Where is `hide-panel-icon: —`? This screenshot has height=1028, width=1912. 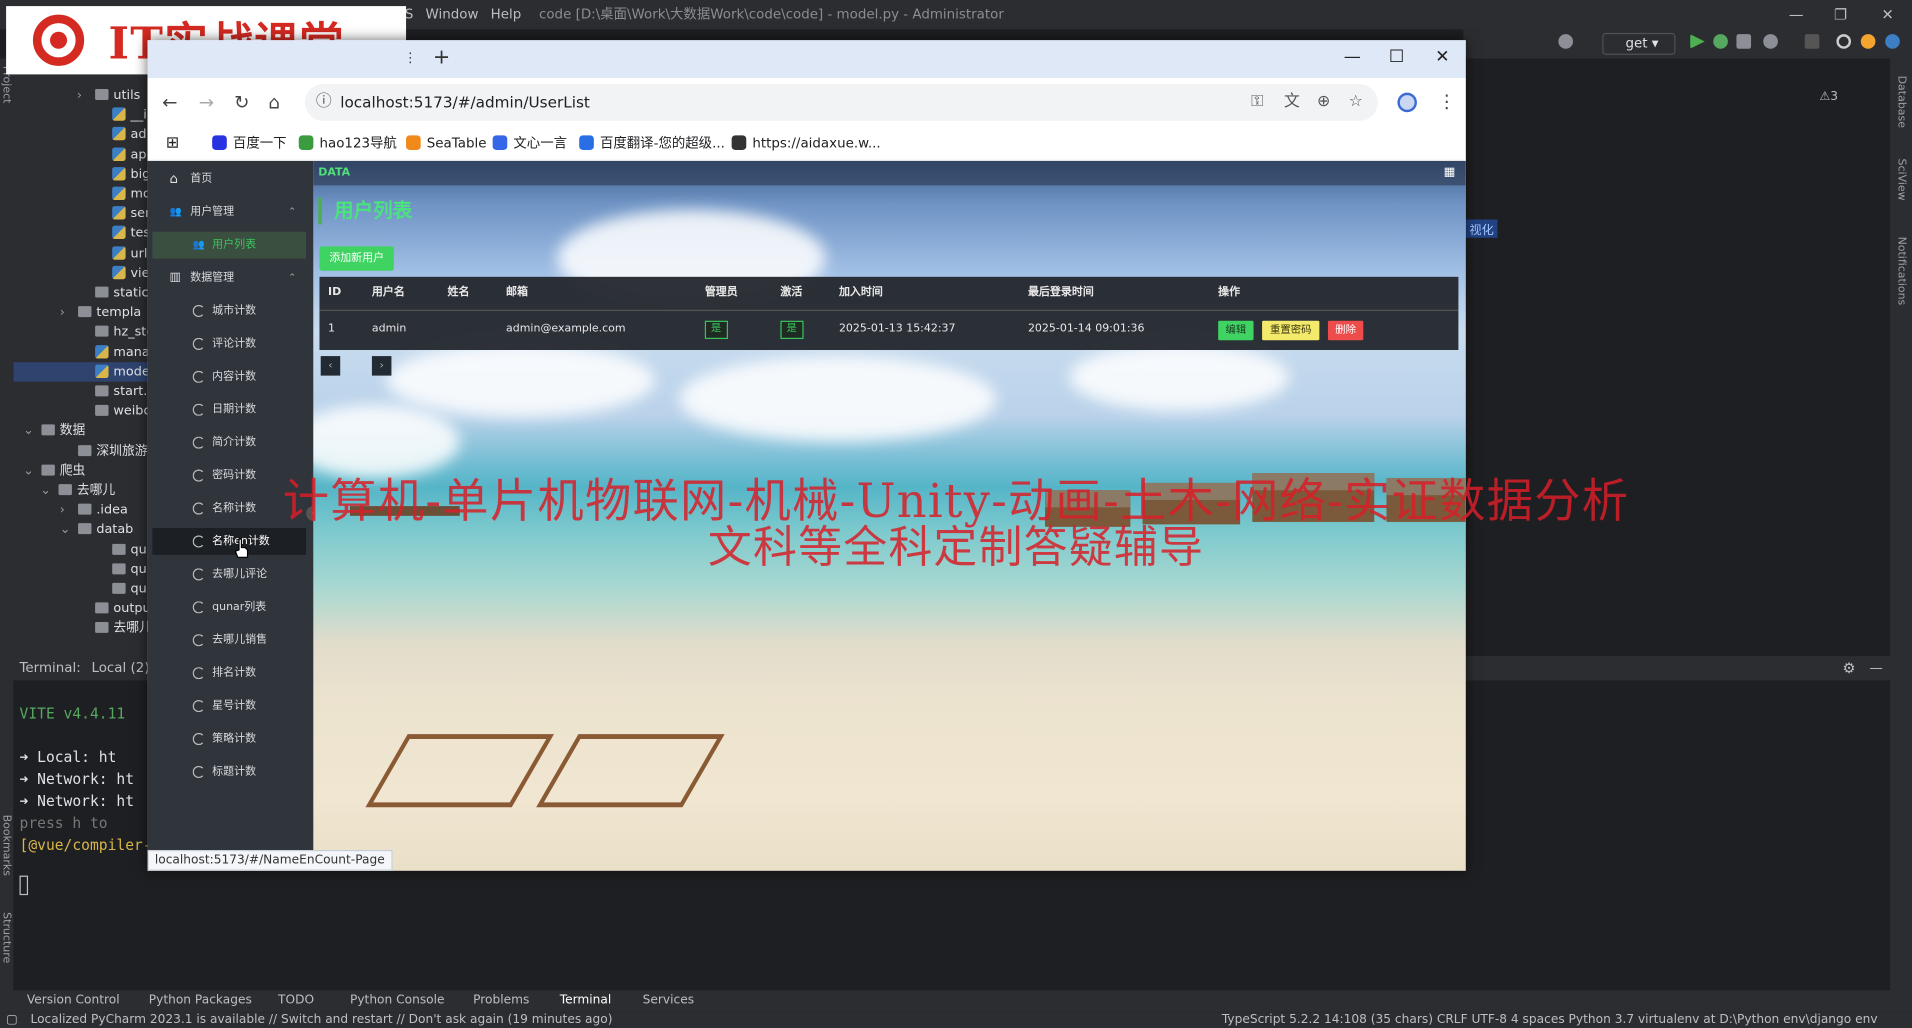
hide-panel-icon: — is located at coordinates (1875, 668).